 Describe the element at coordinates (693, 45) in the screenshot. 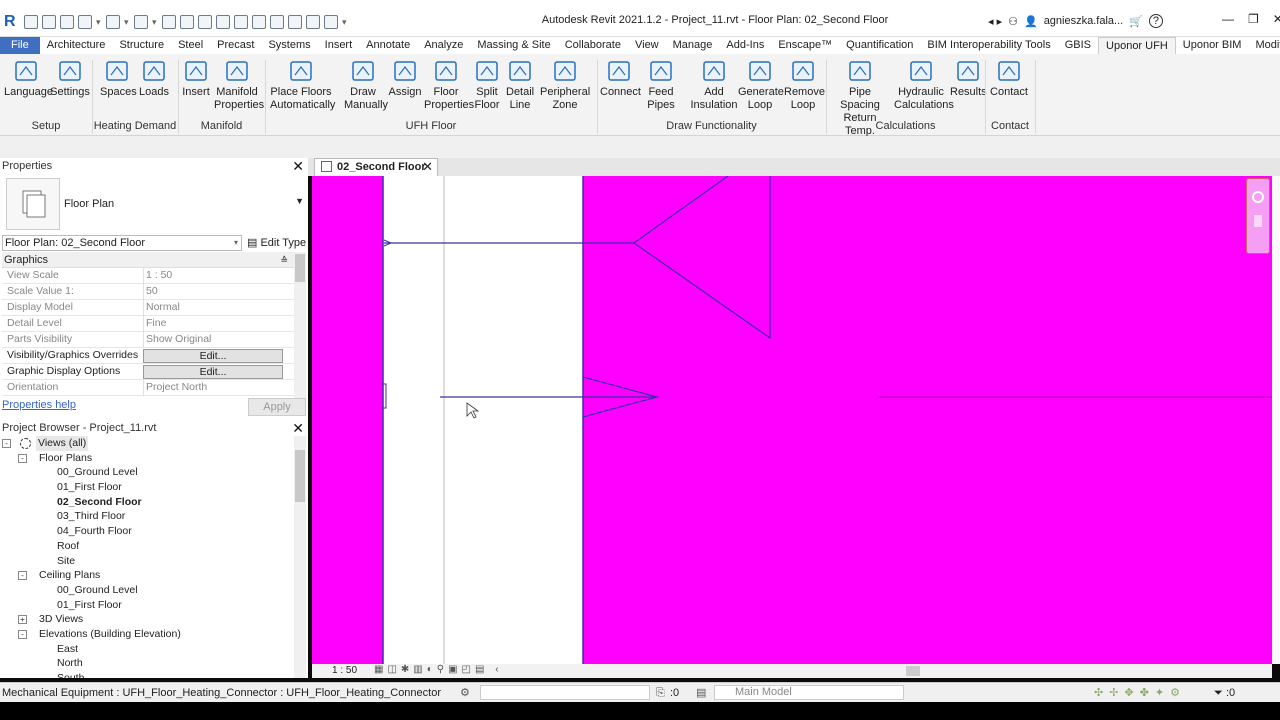

I see `tab-manage: Manage` at that location.